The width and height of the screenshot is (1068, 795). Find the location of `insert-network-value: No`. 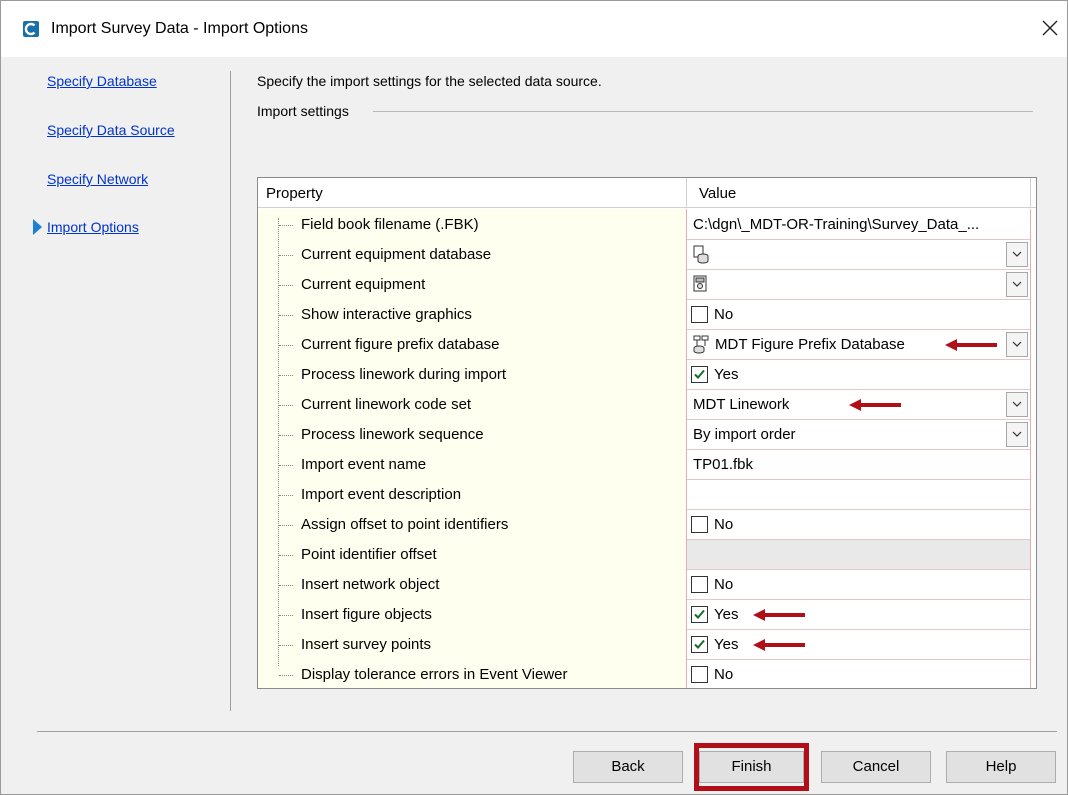

insert-network-value: No is located at coordinates (858, 585).